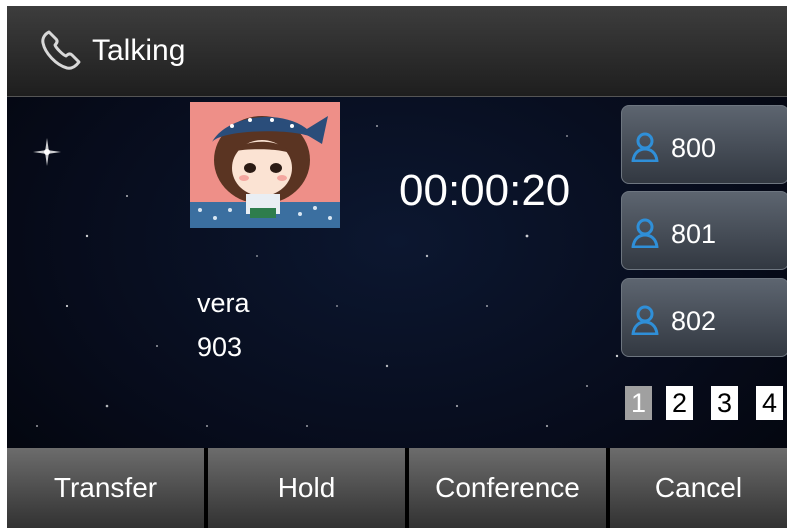 This screenshot has width=791, height=531. What do you see at coordinates (105, 488) in the screenshot?
I see `transfer-button: Transfer` at bounding box center [105, 488].